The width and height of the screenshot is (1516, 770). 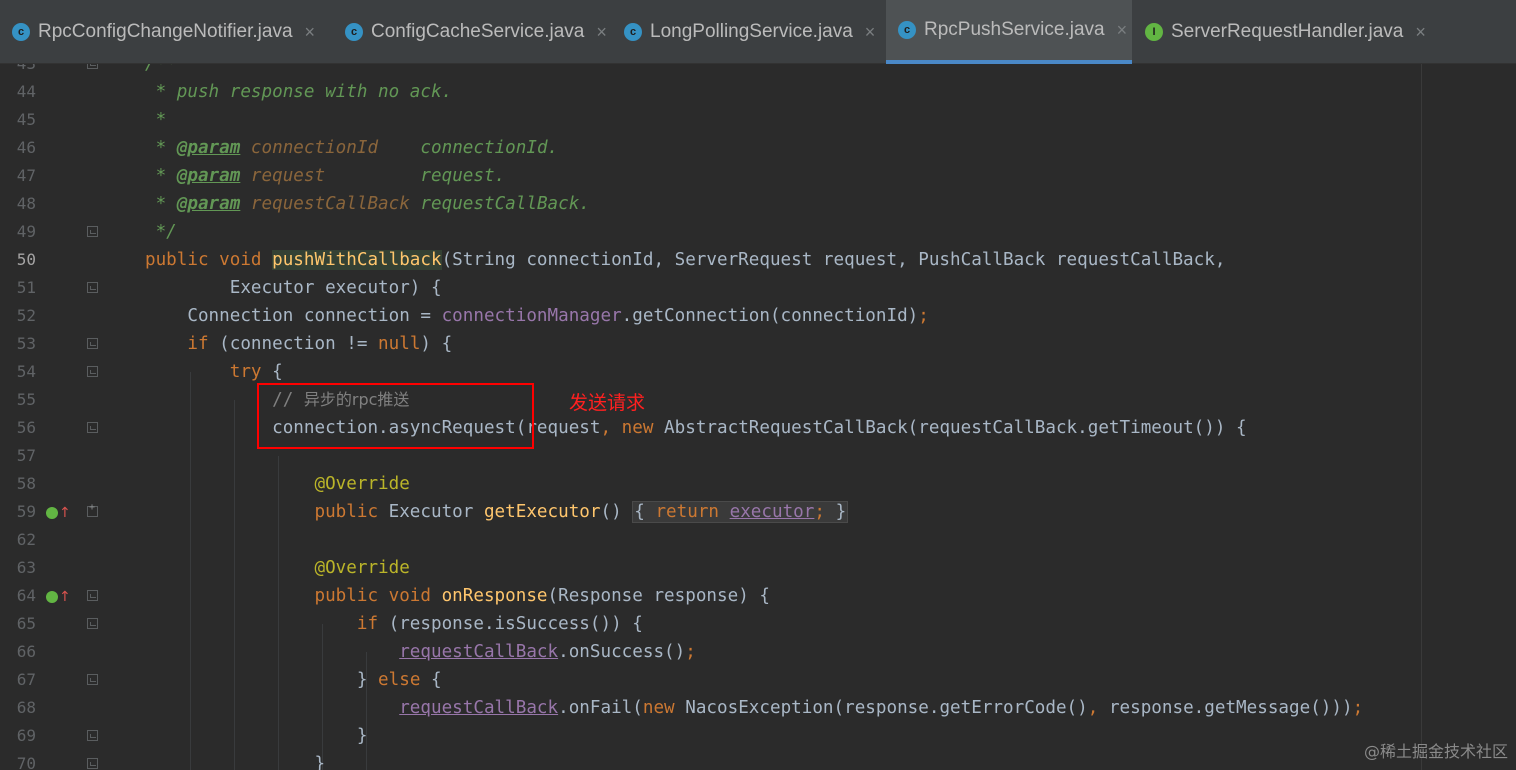 I want to click on tab-label: ServerRequestHandler.java, so click(x=1287, y=31).